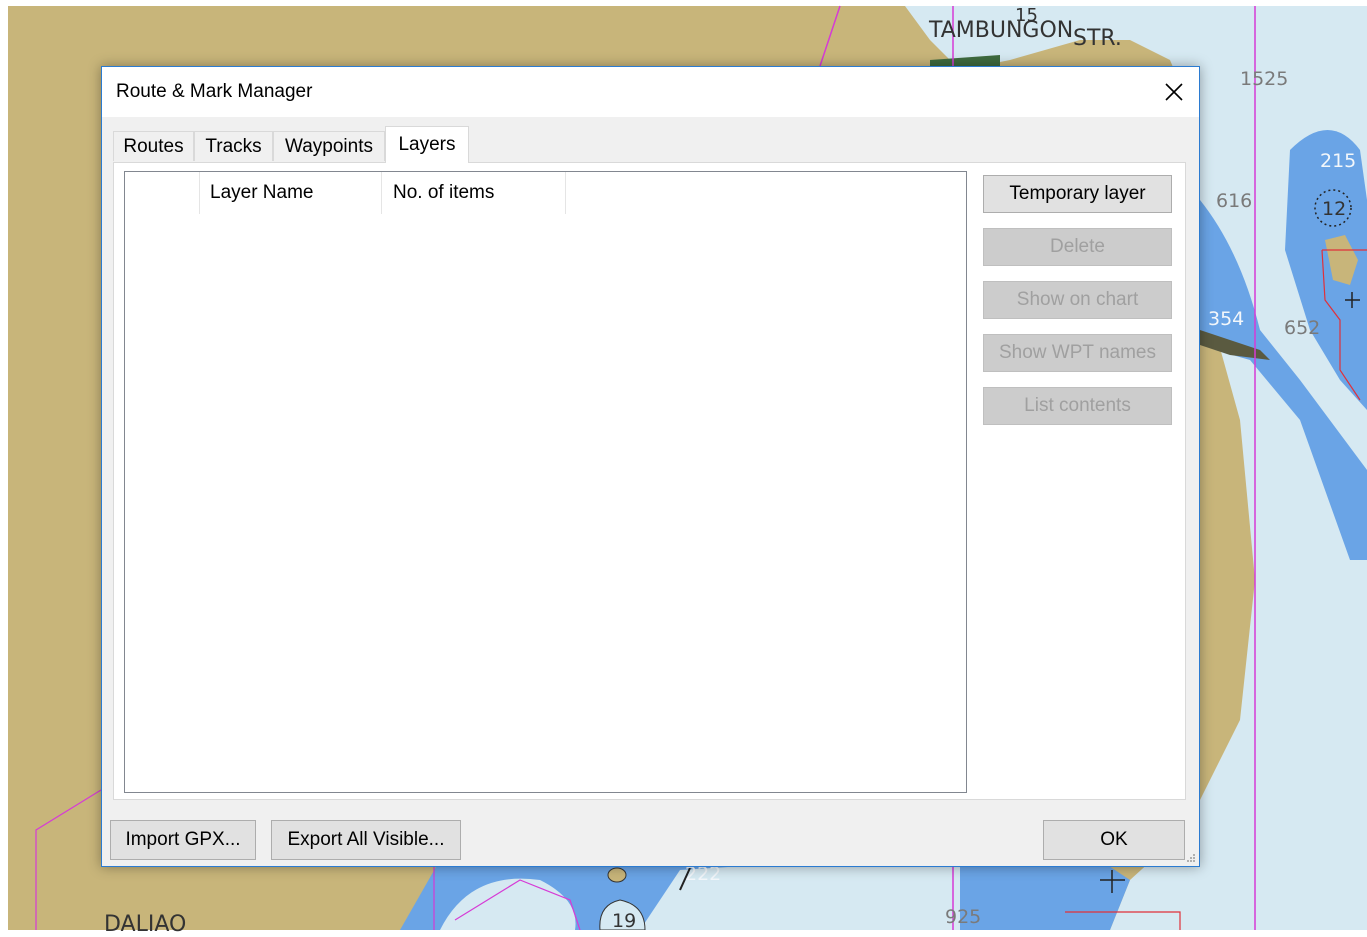  I want to click on close-icon, so click(1174, 92).